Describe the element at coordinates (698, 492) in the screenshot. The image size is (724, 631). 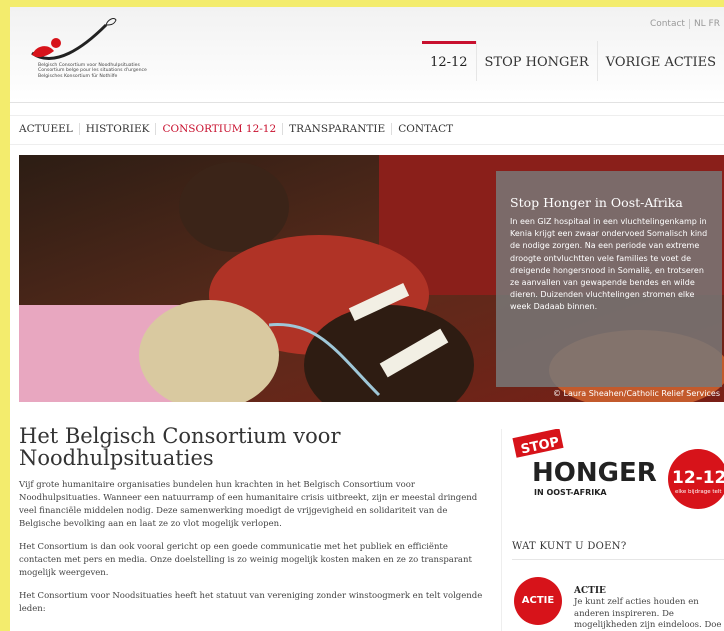
I see `banner-tagline: elke bijdrage telt` at that location.